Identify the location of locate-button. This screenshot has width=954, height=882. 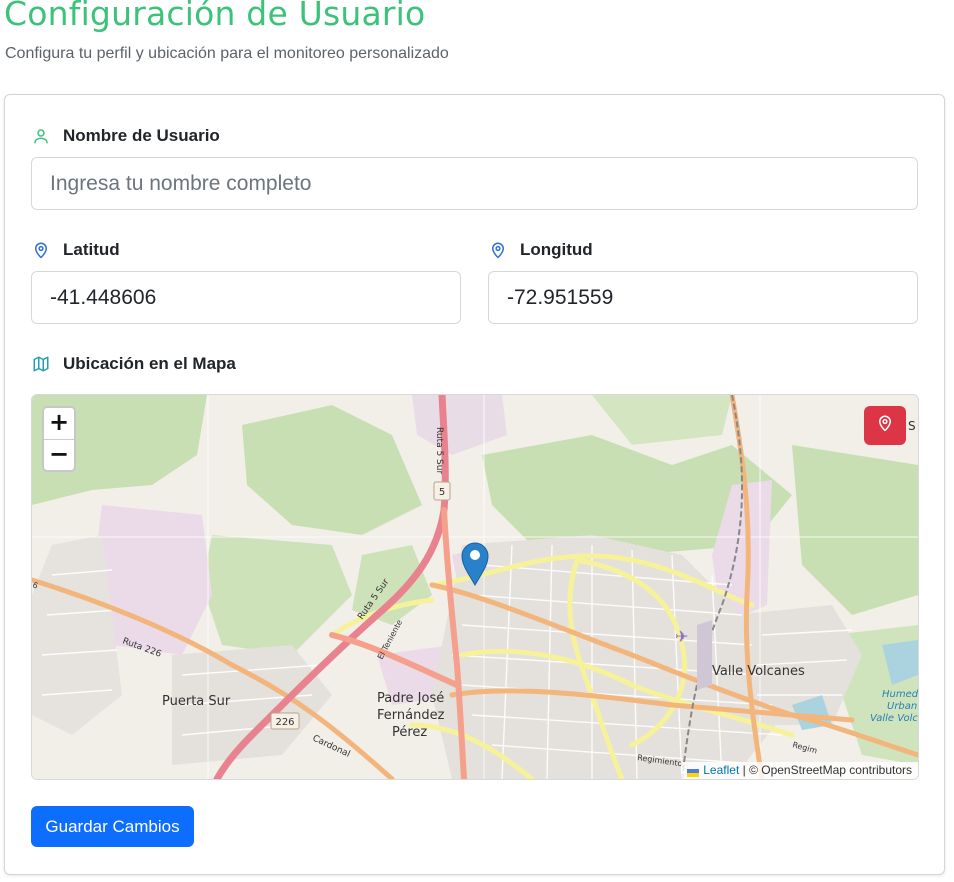
(885, 425).